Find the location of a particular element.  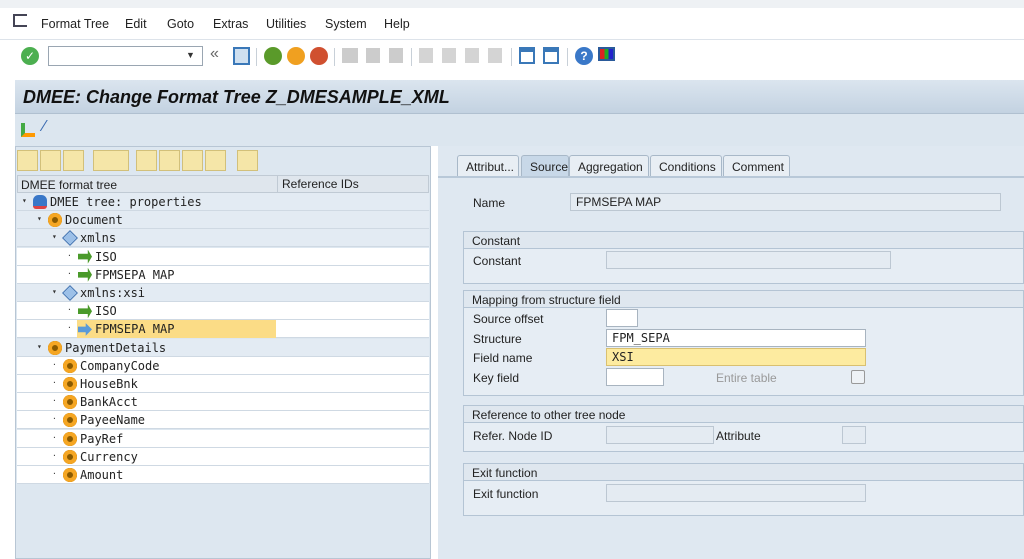

print-icon is located at coordinates (350, 55).